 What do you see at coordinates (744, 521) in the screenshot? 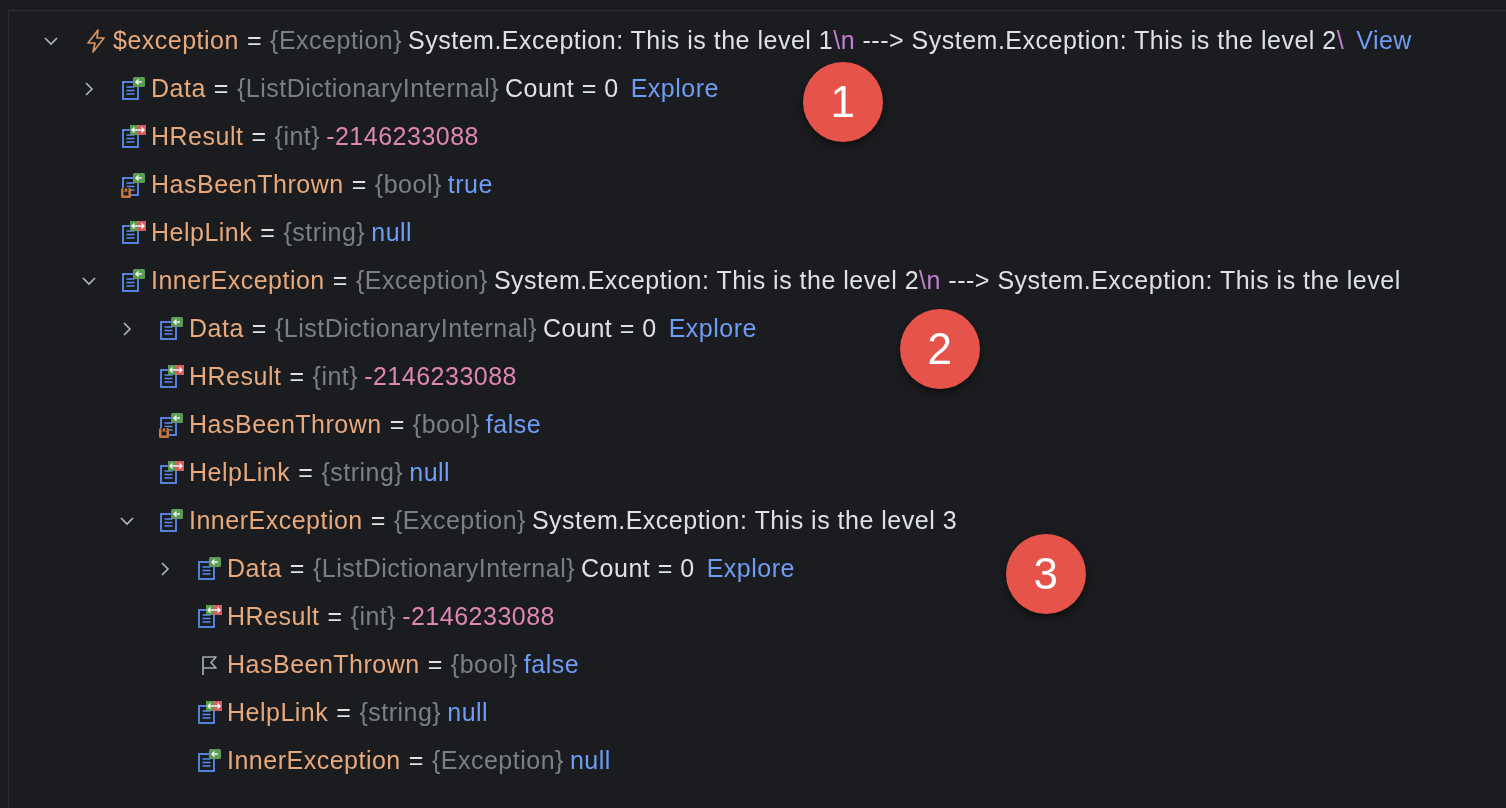
I see `value-text: System.Exception: This is the level 3` at bounding box center [744, 521].